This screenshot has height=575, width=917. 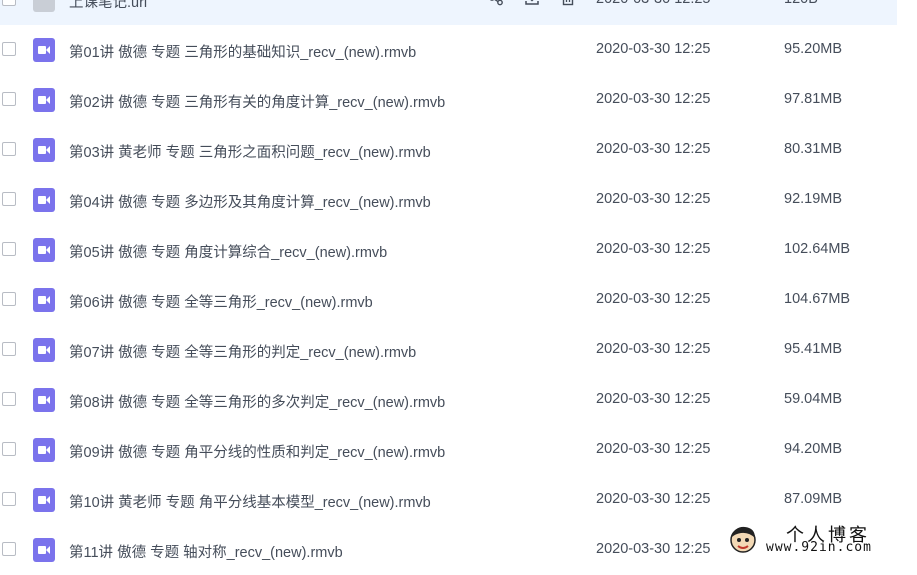 What do you see at coordinates (228, 251) in the screenshot?
I see `file-name: 第05讲 傲德 专题 角度计算综合_recv_(new).rmvb` at bounding box center [228, 251].